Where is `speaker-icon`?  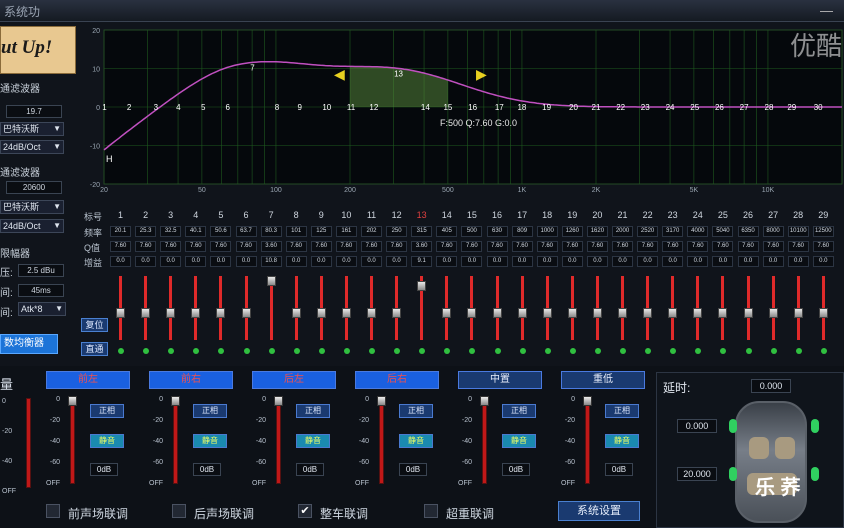
speaker-icon is located at coordinates (733, 426).